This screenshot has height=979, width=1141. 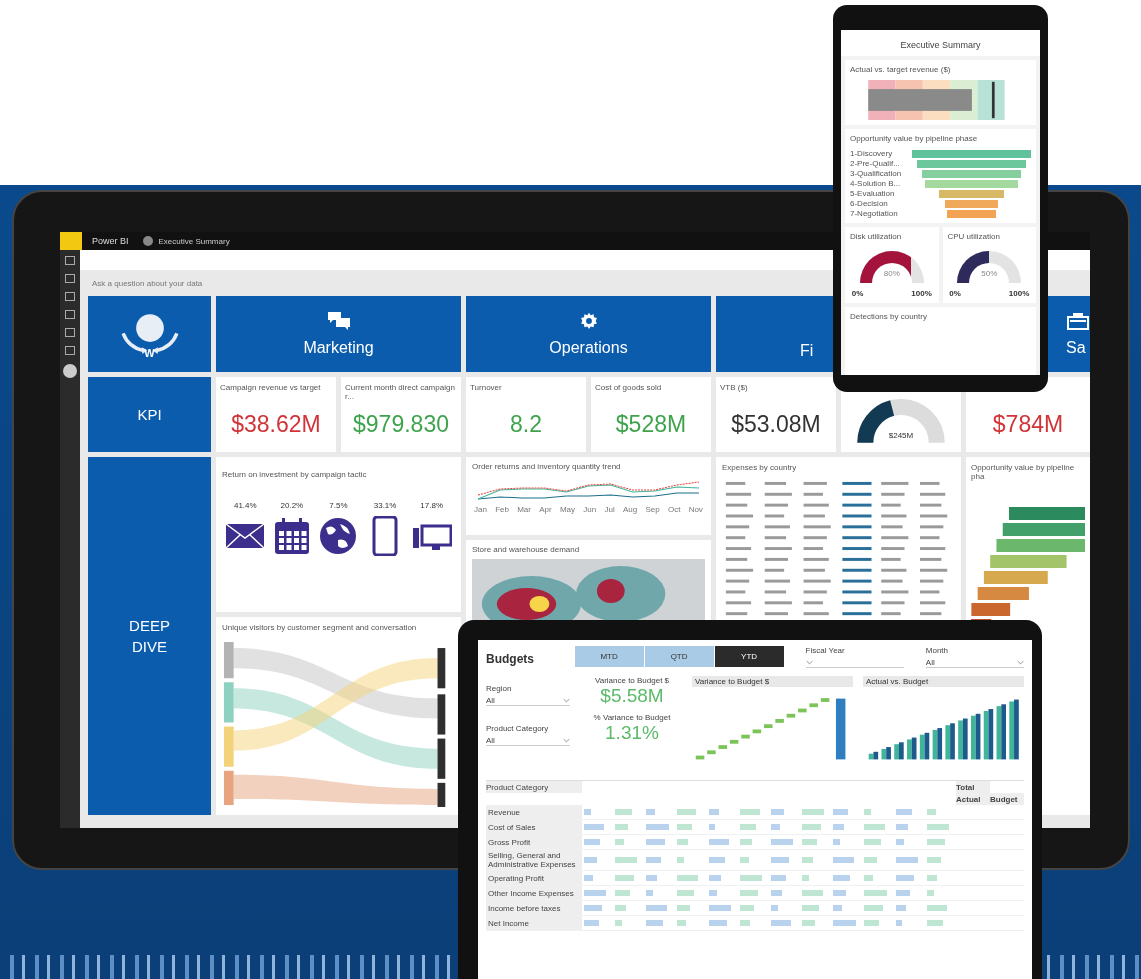 What do you see at coordinates (110, 241) in the screenshot?
I see `app-name: Power BI` at bounding box center [110, 241].